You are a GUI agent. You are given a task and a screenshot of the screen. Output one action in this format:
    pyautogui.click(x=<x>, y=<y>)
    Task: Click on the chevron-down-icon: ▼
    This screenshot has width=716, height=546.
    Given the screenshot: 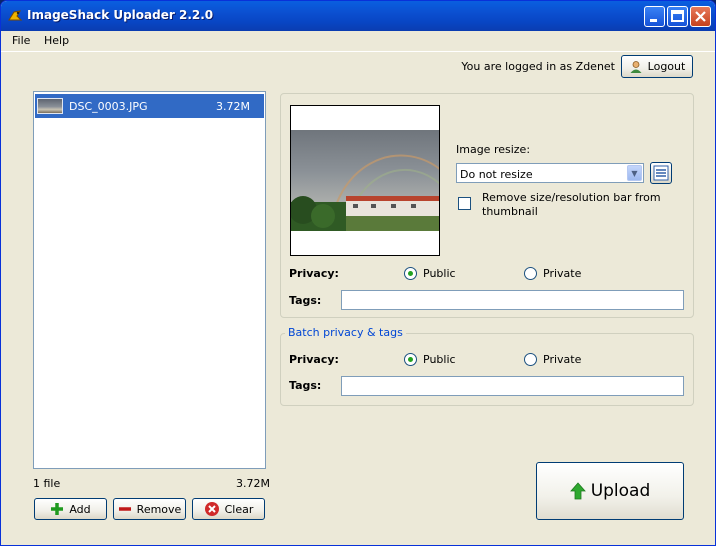 What is the action you would take?
    pyautogui.click(x=634, y=173)
    